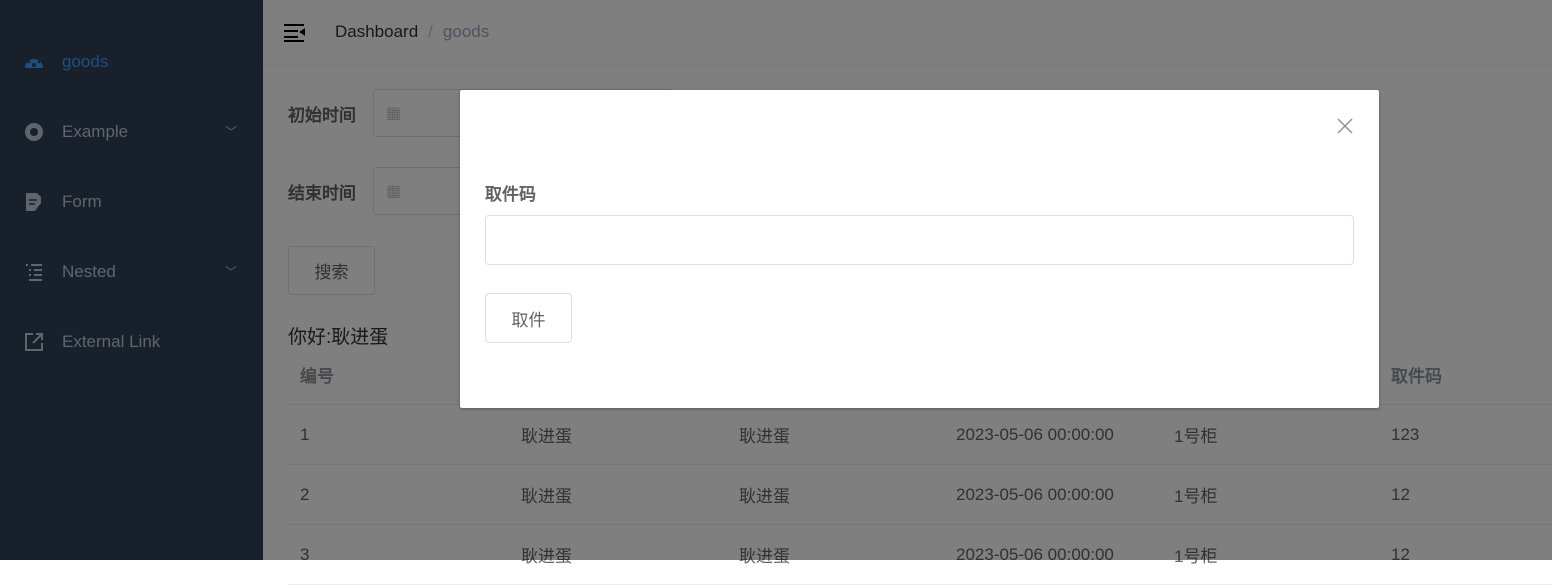 This screenshot has height=585, width=1552. What do you see at coordinates (510, 194) in the screenshot?
I see `pickup-code-label: 取件码` at bounding box center [510, 194].